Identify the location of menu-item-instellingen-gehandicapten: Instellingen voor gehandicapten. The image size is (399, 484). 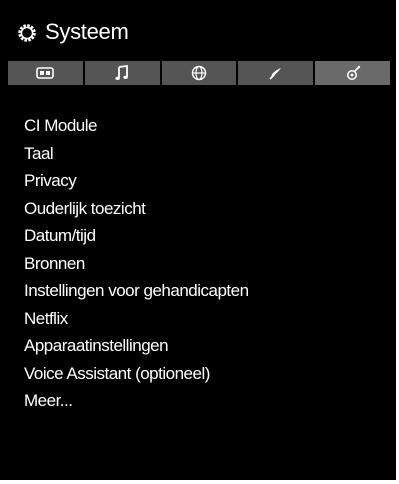
(136, 291).